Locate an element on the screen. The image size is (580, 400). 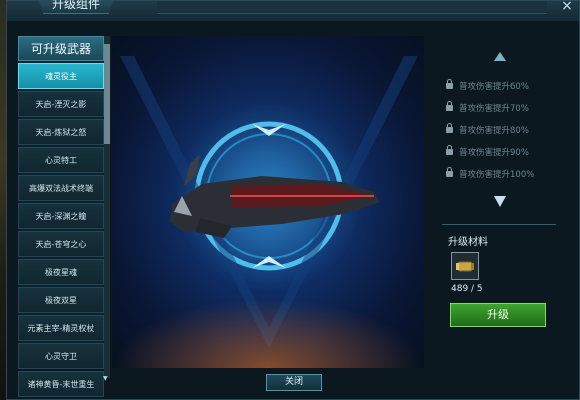
attribute-row: 普攻伤害提升80% is located at coordinates (487, 129).